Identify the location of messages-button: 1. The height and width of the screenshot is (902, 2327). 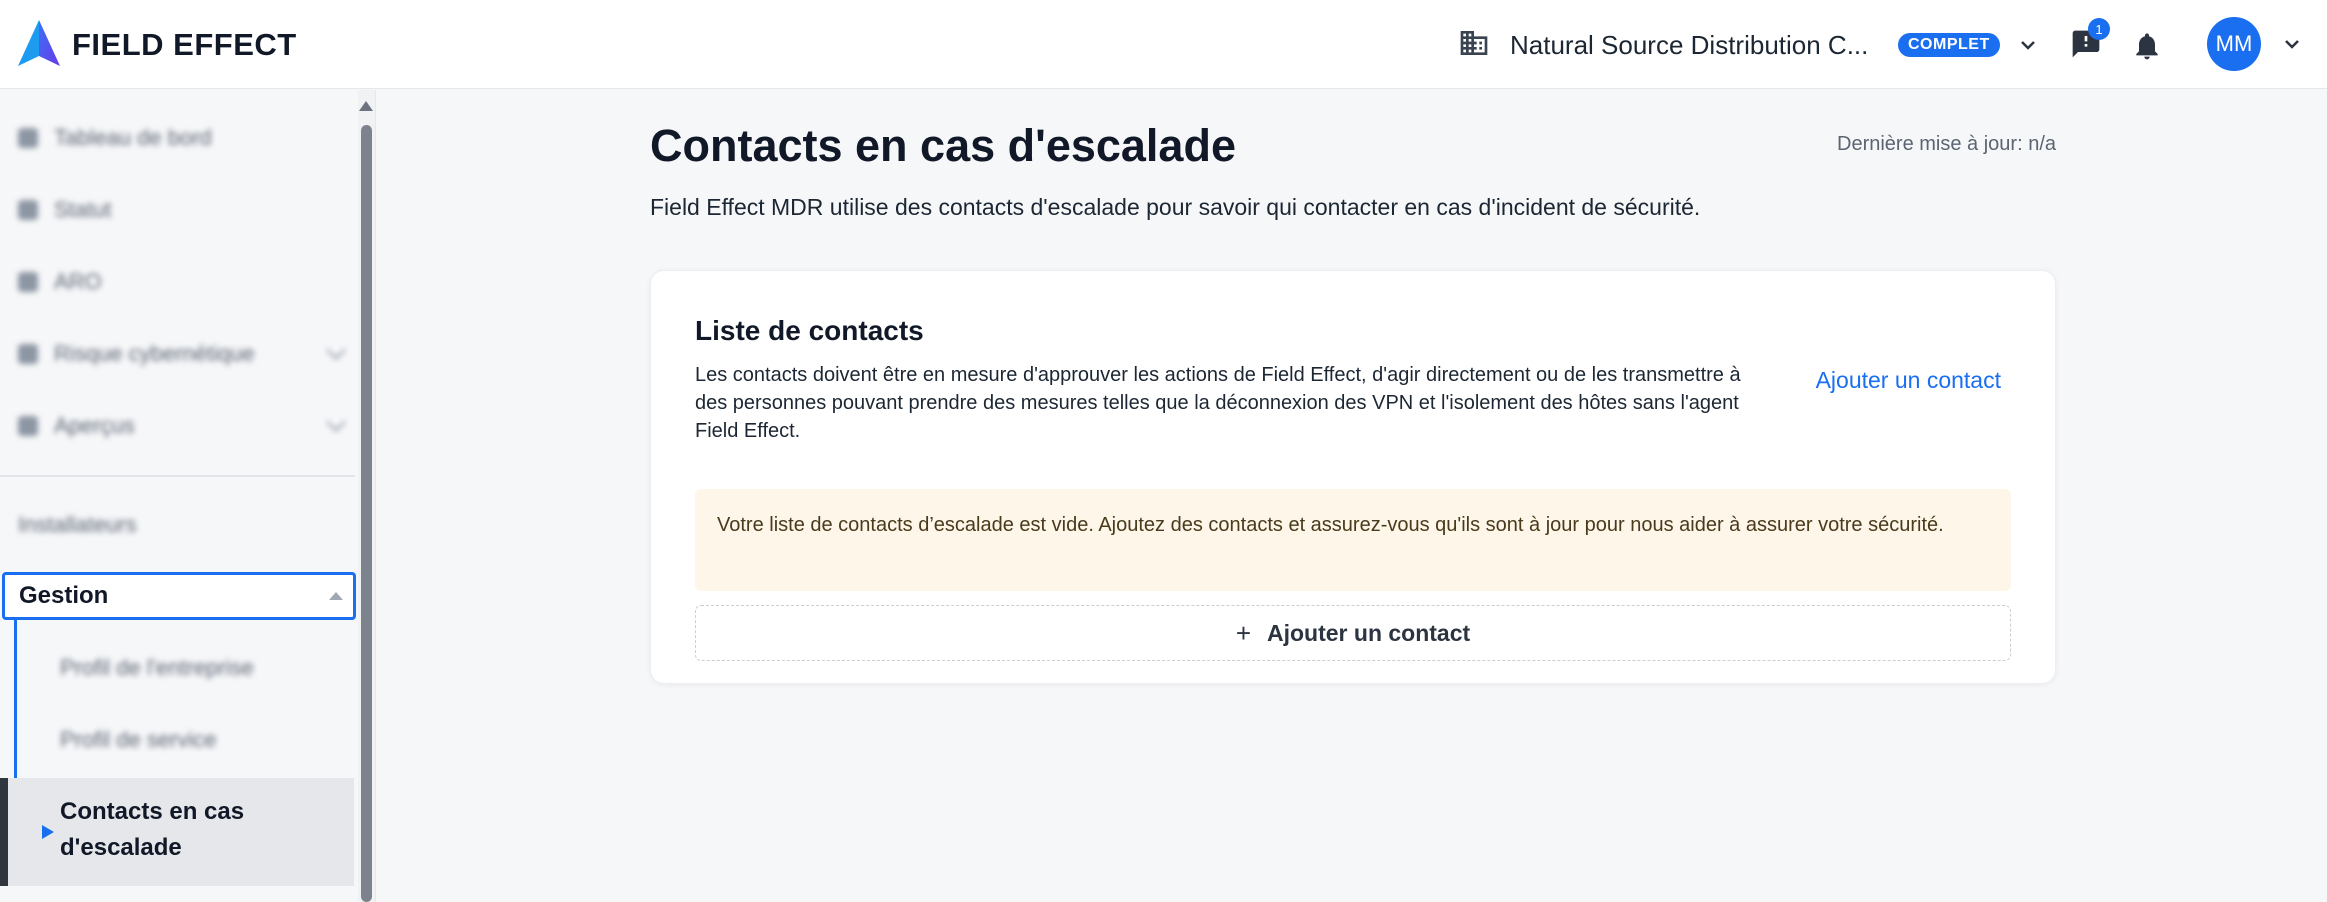
(2088, 41).